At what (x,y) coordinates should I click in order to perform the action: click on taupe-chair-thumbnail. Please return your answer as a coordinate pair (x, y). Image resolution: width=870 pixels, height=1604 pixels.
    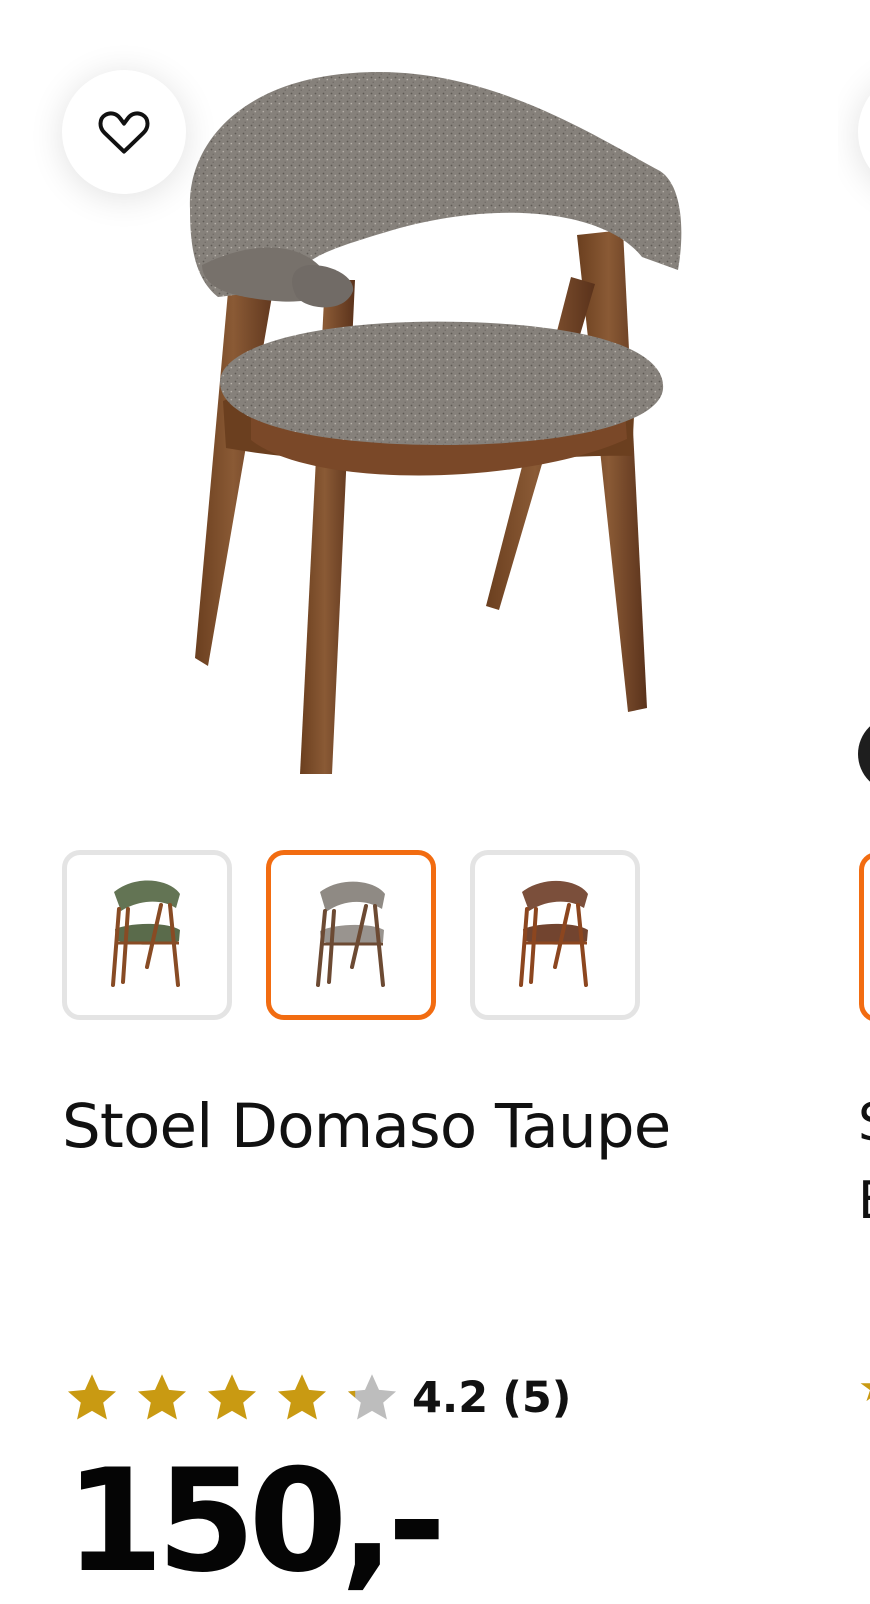
    Looking at the image, I should click on (350, 934).